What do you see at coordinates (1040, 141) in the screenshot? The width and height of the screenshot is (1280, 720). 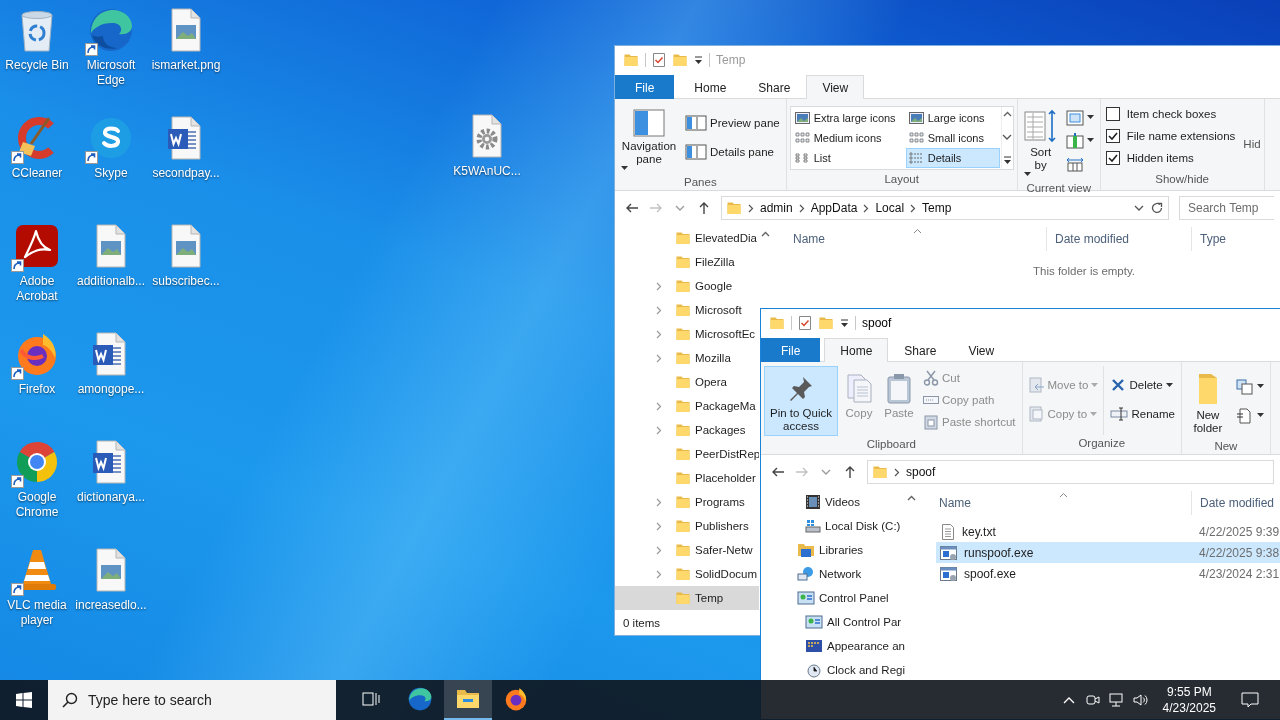 I see `sort-by-button: Sort by` at bounding box center [1040, 141].